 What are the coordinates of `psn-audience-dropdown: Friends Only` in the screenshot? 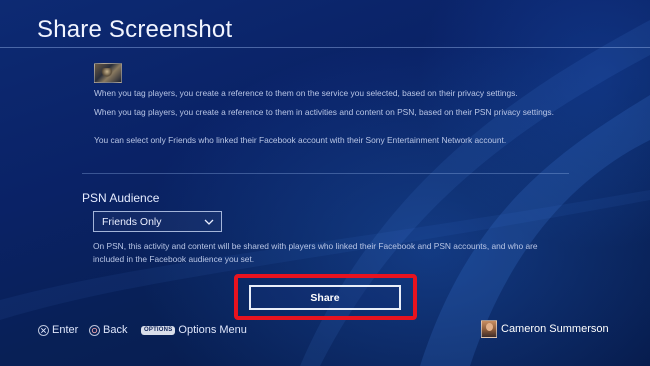 It's located at (157, 221).